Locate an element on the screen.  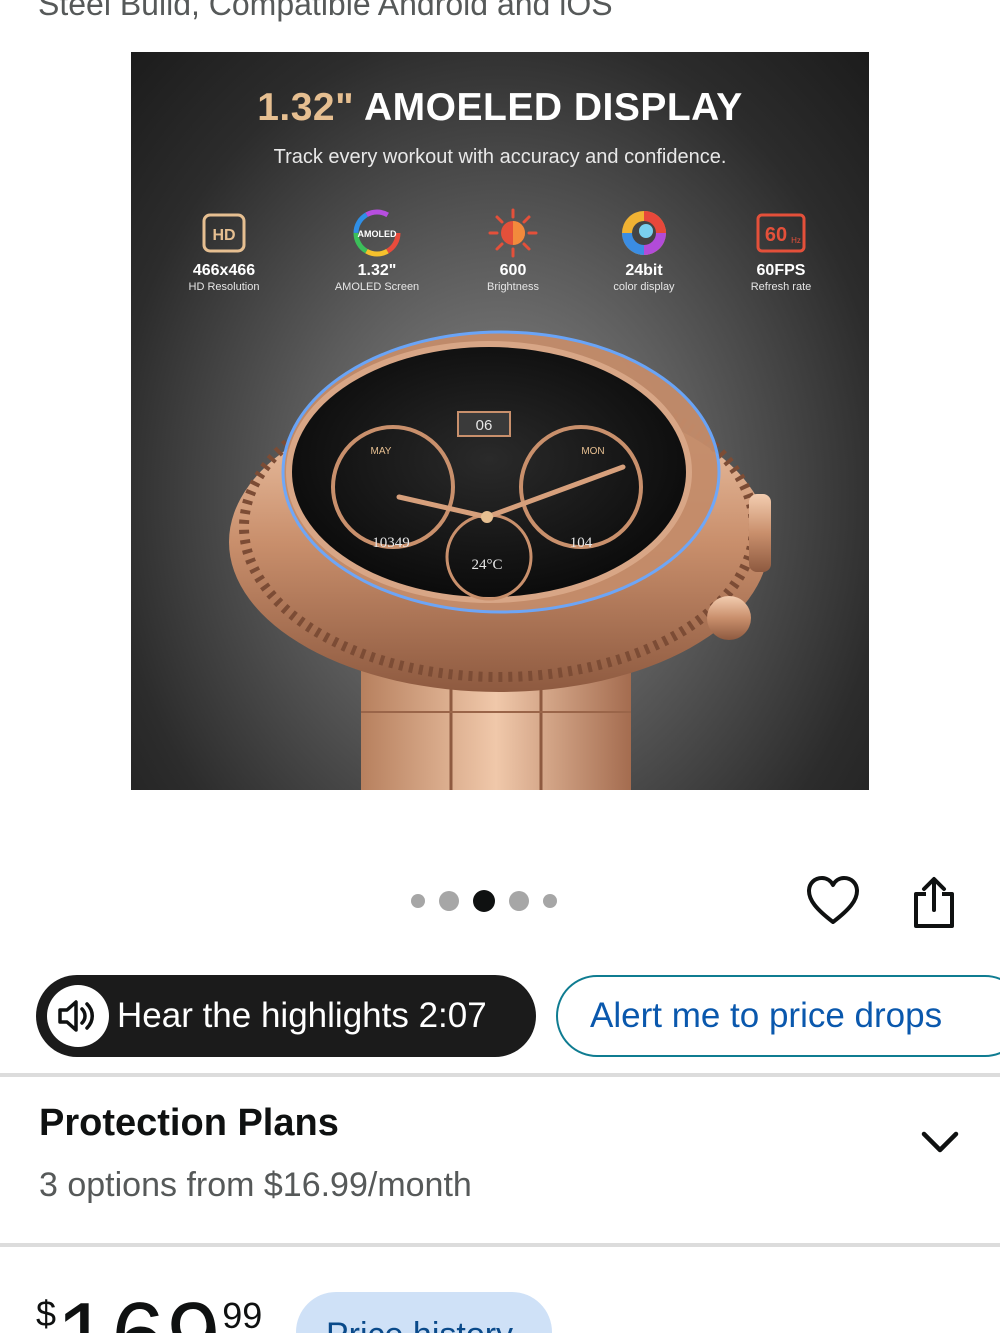
feature-label: Brightness is located at coordinates (513, 287).